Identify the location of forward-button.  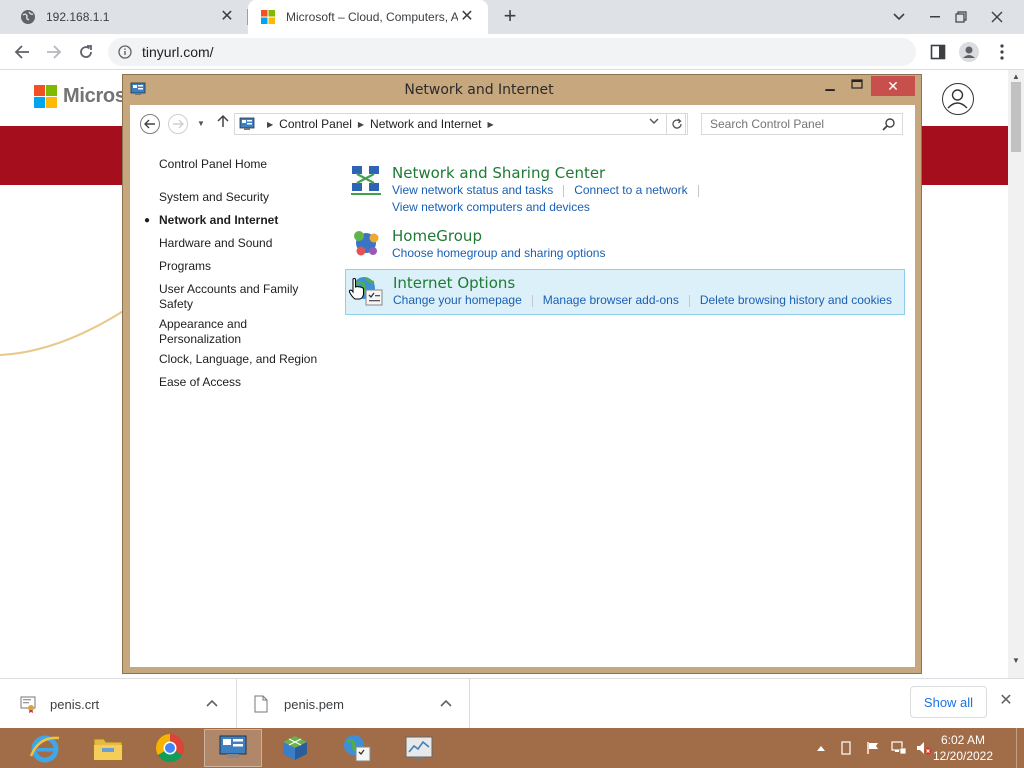
(178, 124).